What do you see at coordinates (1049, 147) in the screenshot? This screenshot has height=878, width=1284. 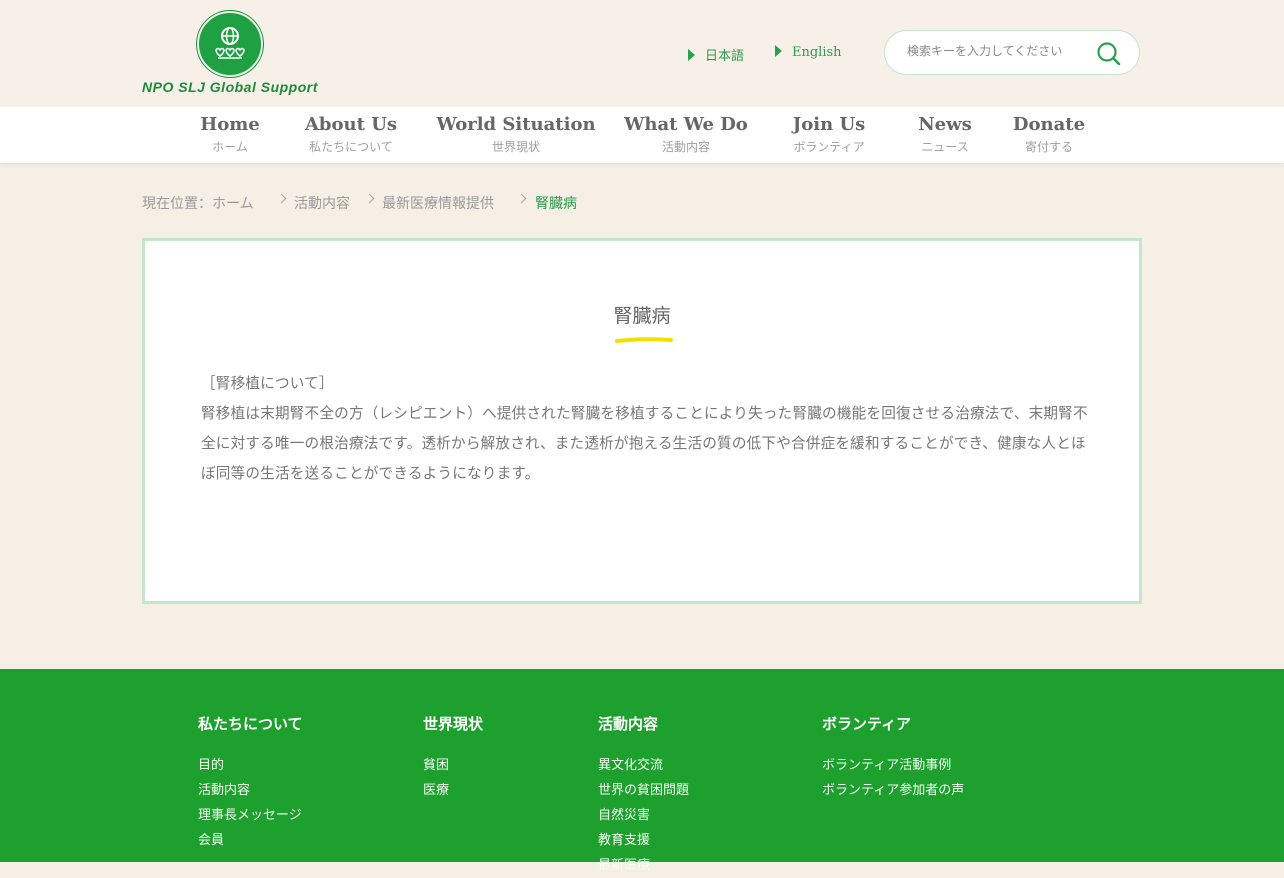 I see `nav-label-jp: 寄付する` at bounding box center [1049, 147].